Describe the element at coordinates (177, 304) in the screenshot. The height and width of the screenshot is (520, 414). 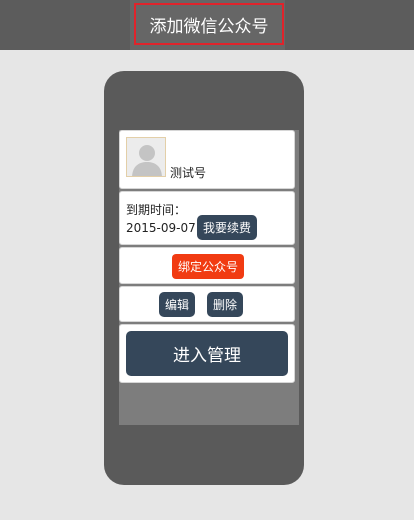
I see `edit-button: 编辑` at that location.